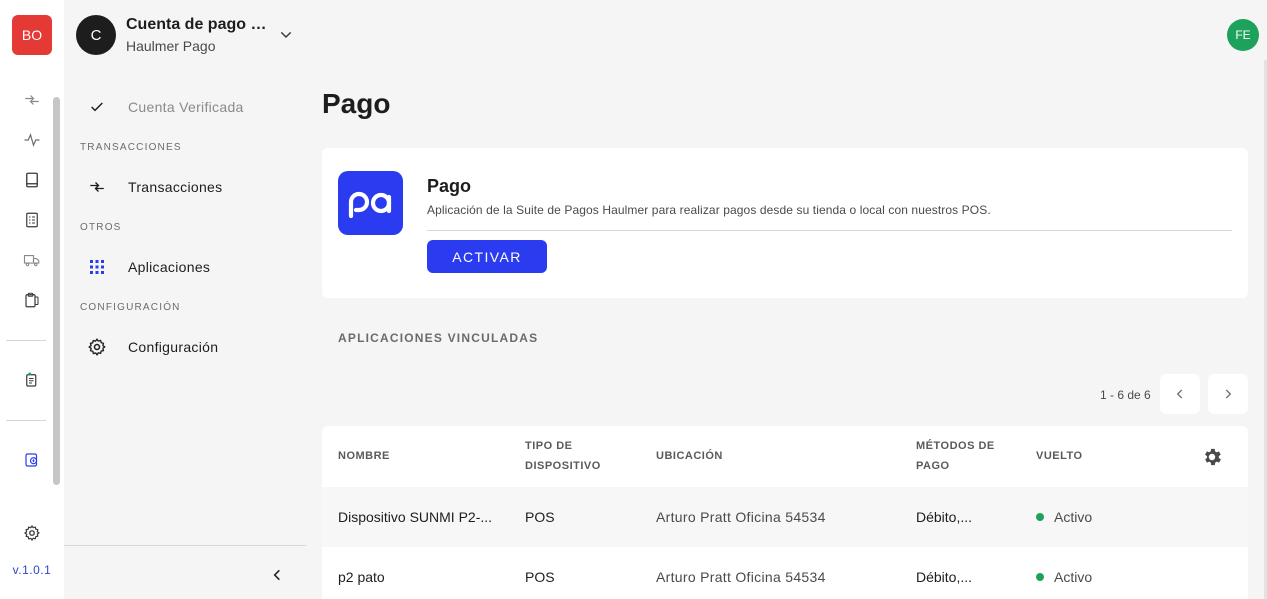 Image resolution: width=1267 pixels, height=599 pixels. I want to click on document-list-icon, so click(32, 220).